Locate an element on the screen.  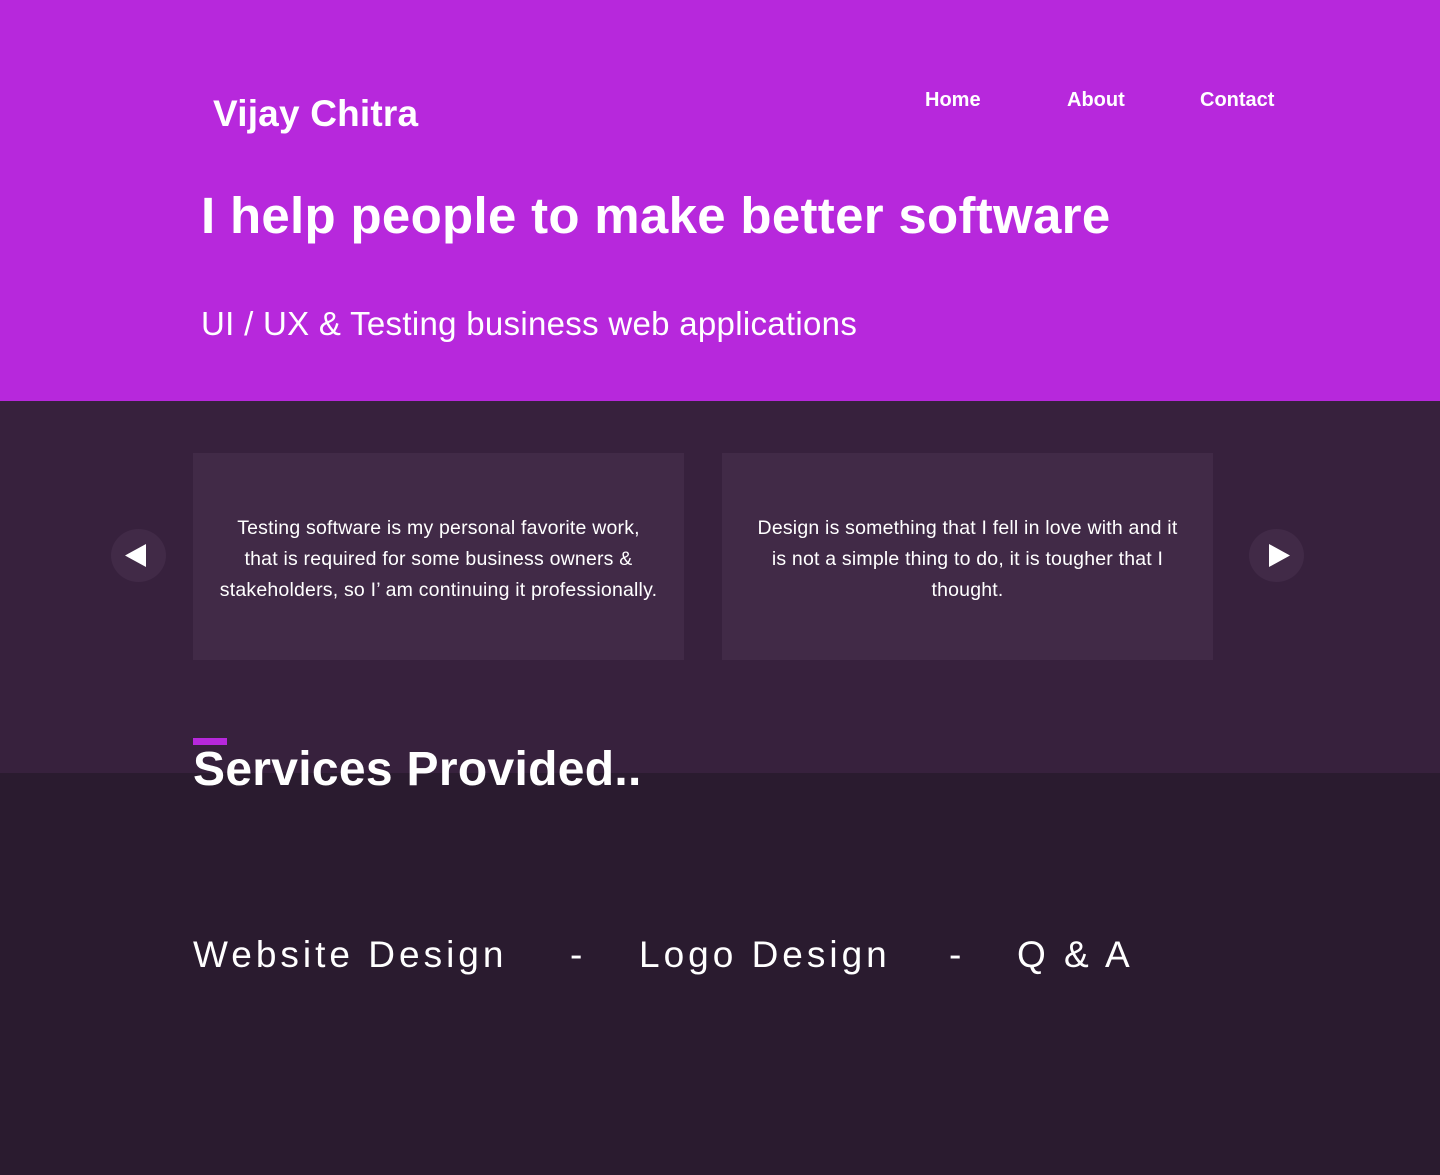
nav-home-link: Home is located at coordinates (953, 100).